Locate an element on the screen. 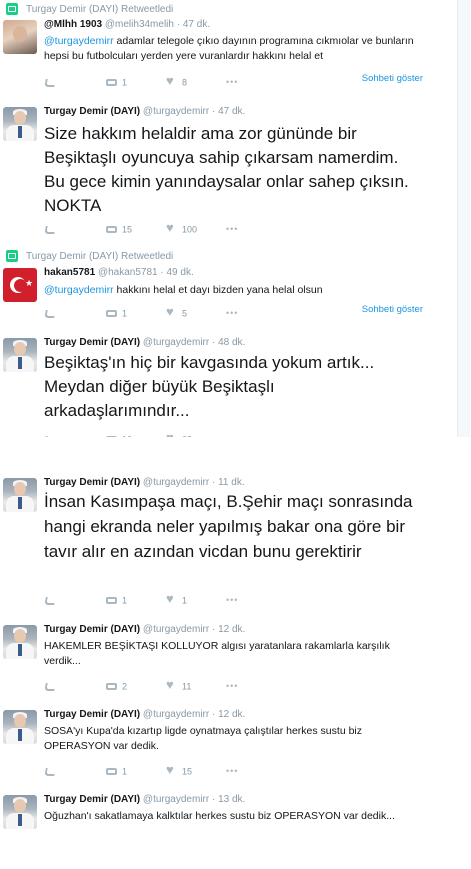  tweet-actions: 1 1 is located at coordinates (234, 599).